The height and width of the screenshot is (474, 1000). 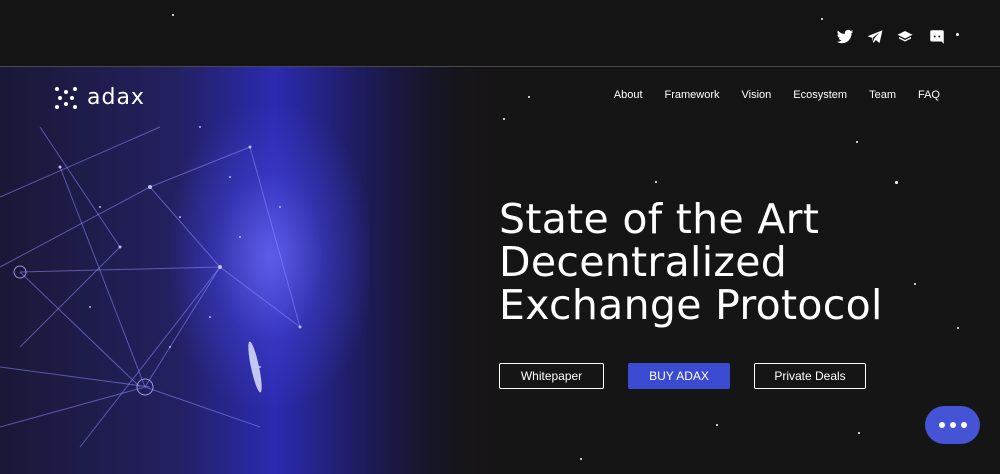 I want to click on nav-framework: Framework, so click(x=692, y=95).